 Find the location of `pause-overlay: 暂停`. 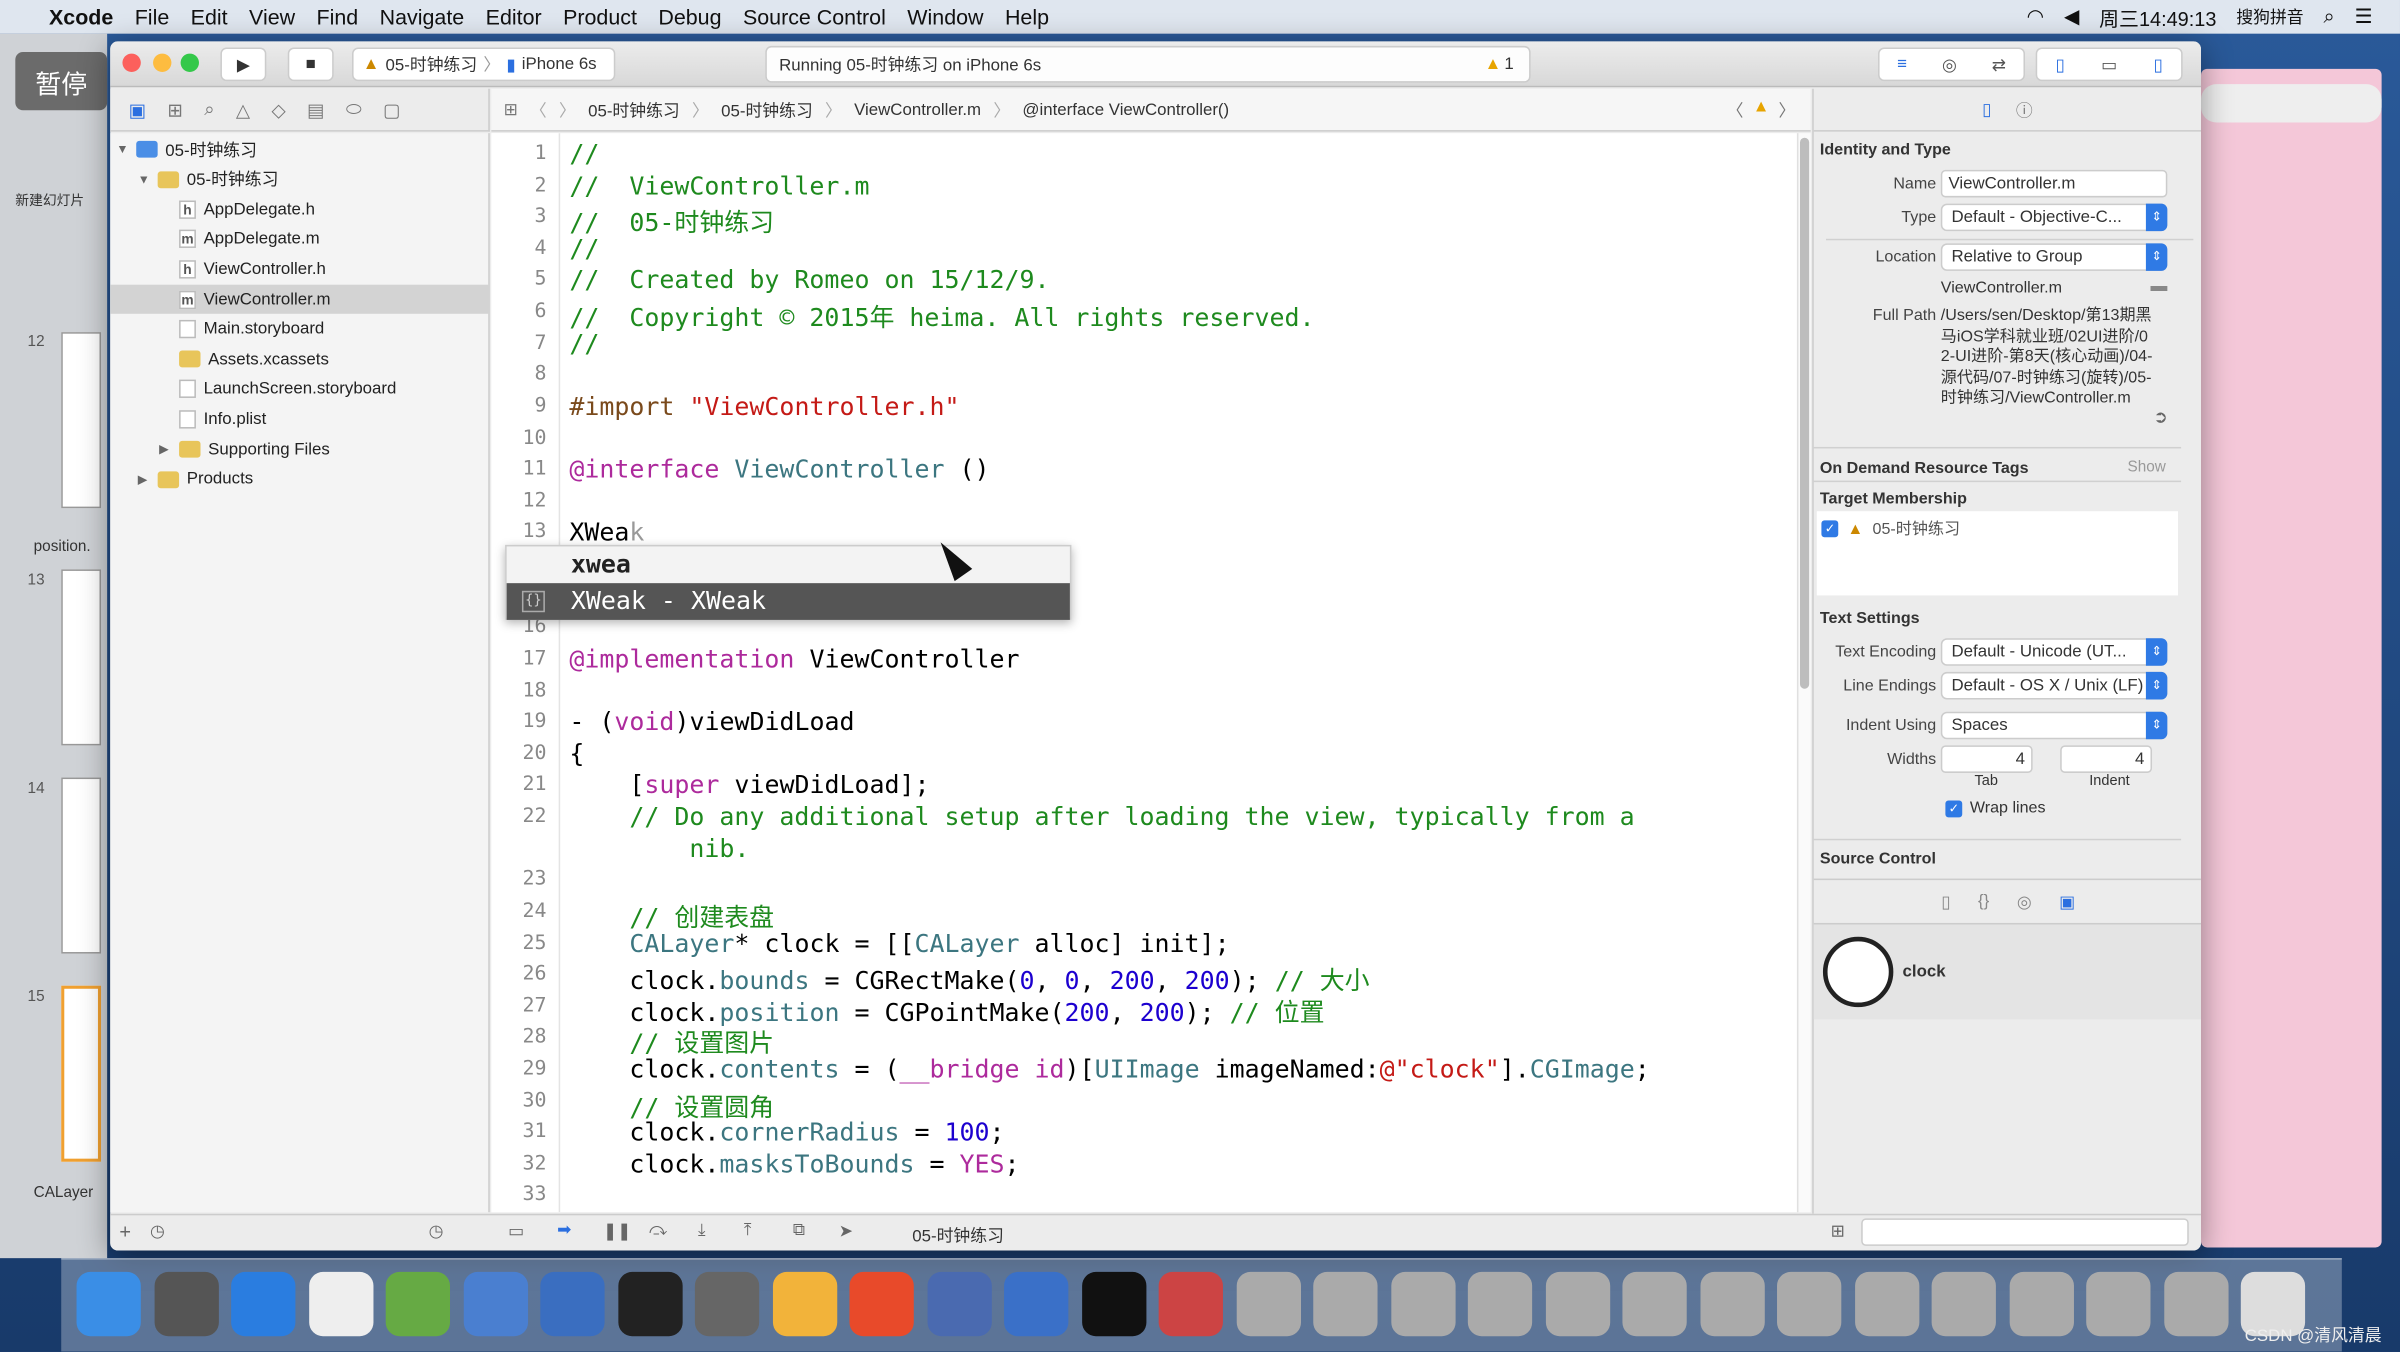

pause-overlay: 暂停 is located at coordinates (61, 81).